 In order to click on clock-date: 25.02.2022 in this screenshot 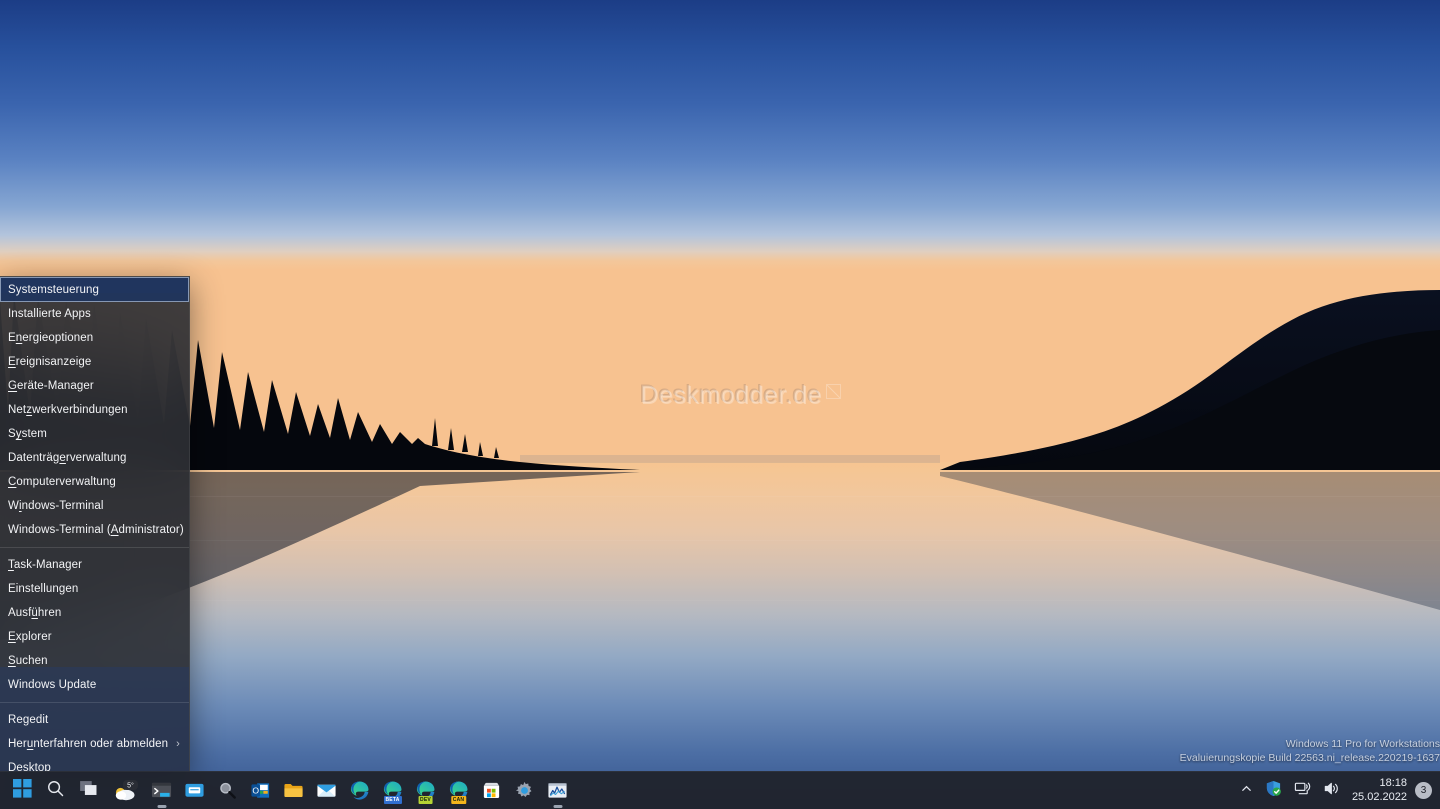, I will do `click(1379, 796)`.